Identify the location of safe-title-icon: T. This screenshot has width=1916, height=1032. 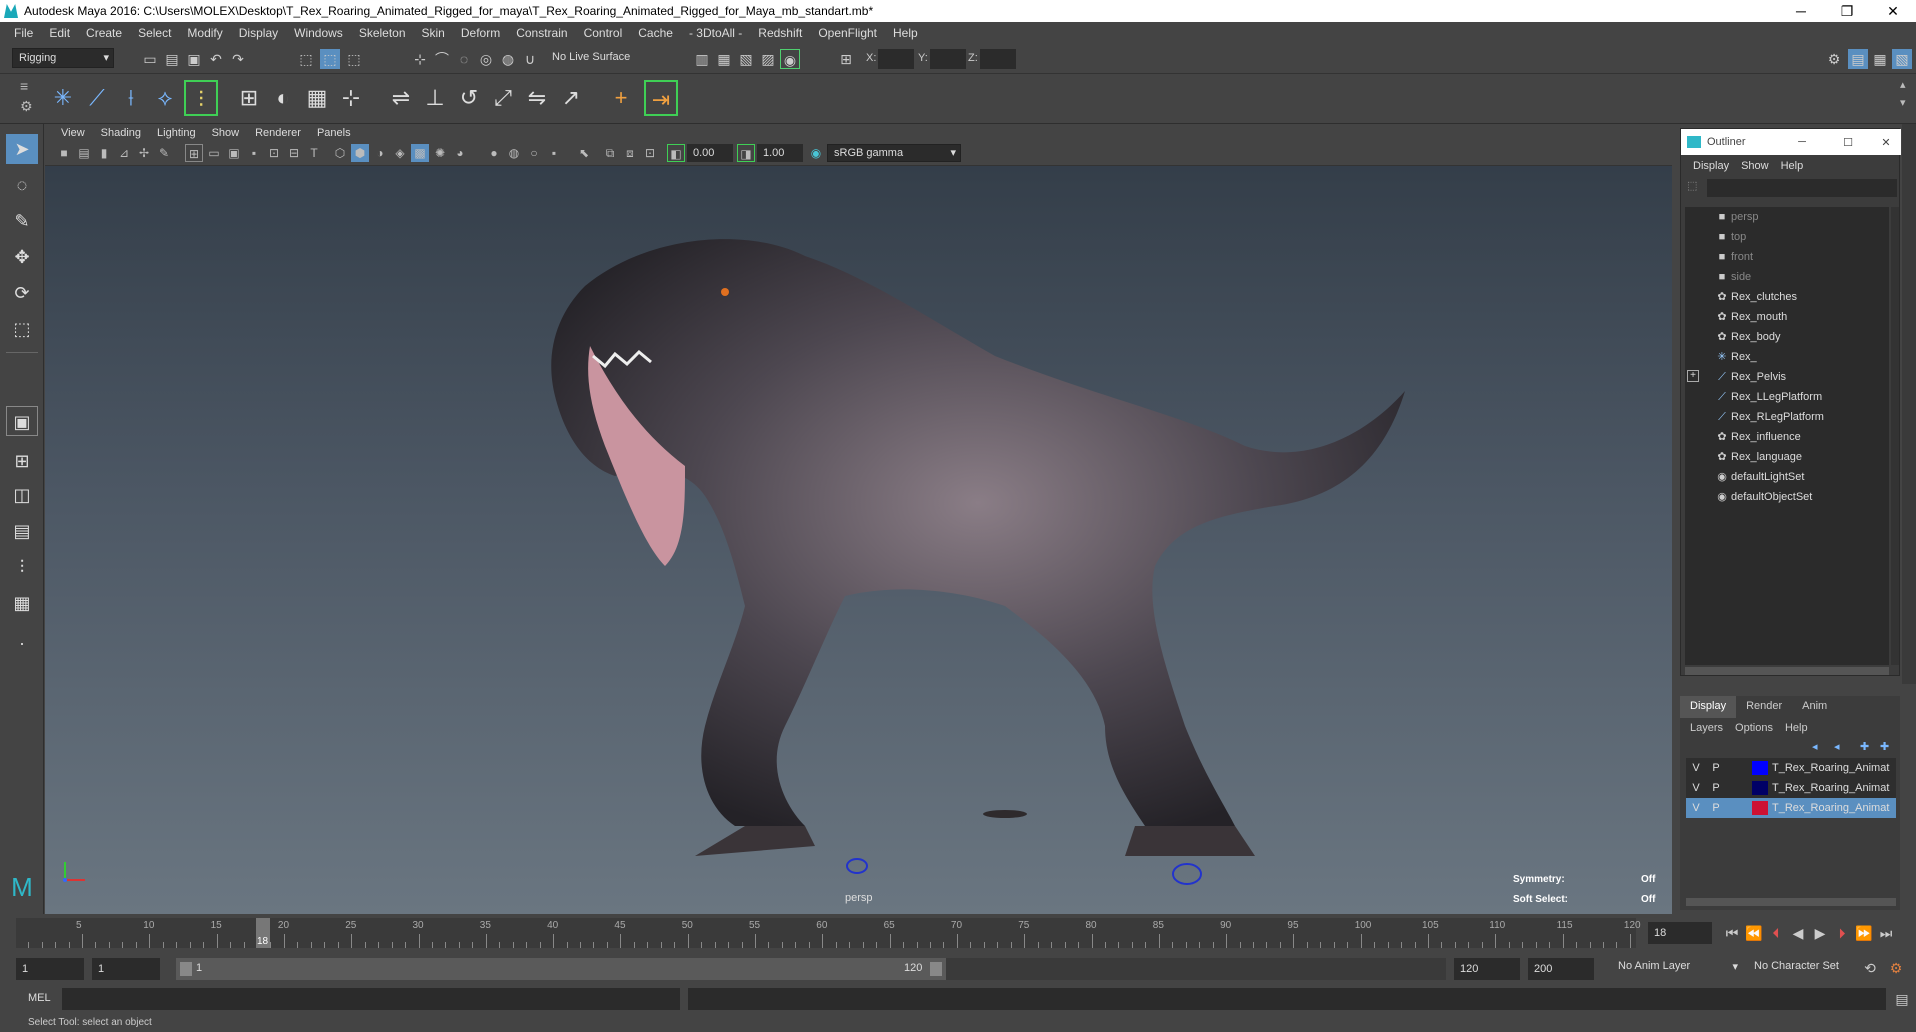
(314, 153).